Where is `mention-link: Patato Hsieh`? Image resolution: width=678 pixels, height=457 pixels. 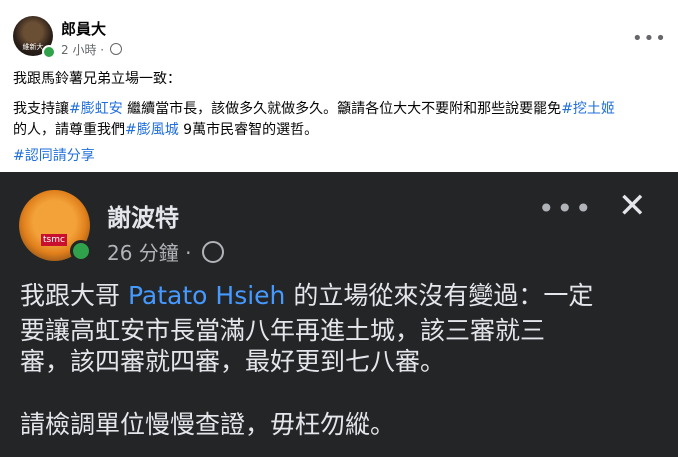 mention-link: Patato Hsieh is located at coordinates (206, 295).